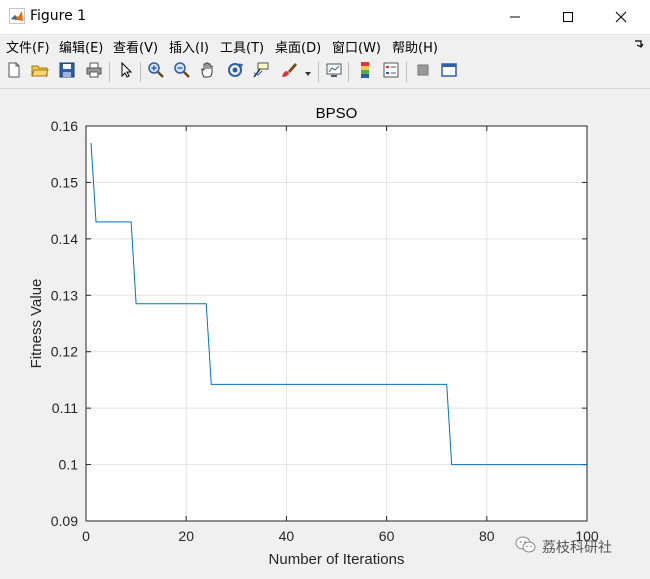 This screenshot has width=650, height=579. What do you see at coordinates (86, 536) in the screenshot?
I see `x-tick-label: 0` at bounding box center [86, 536].